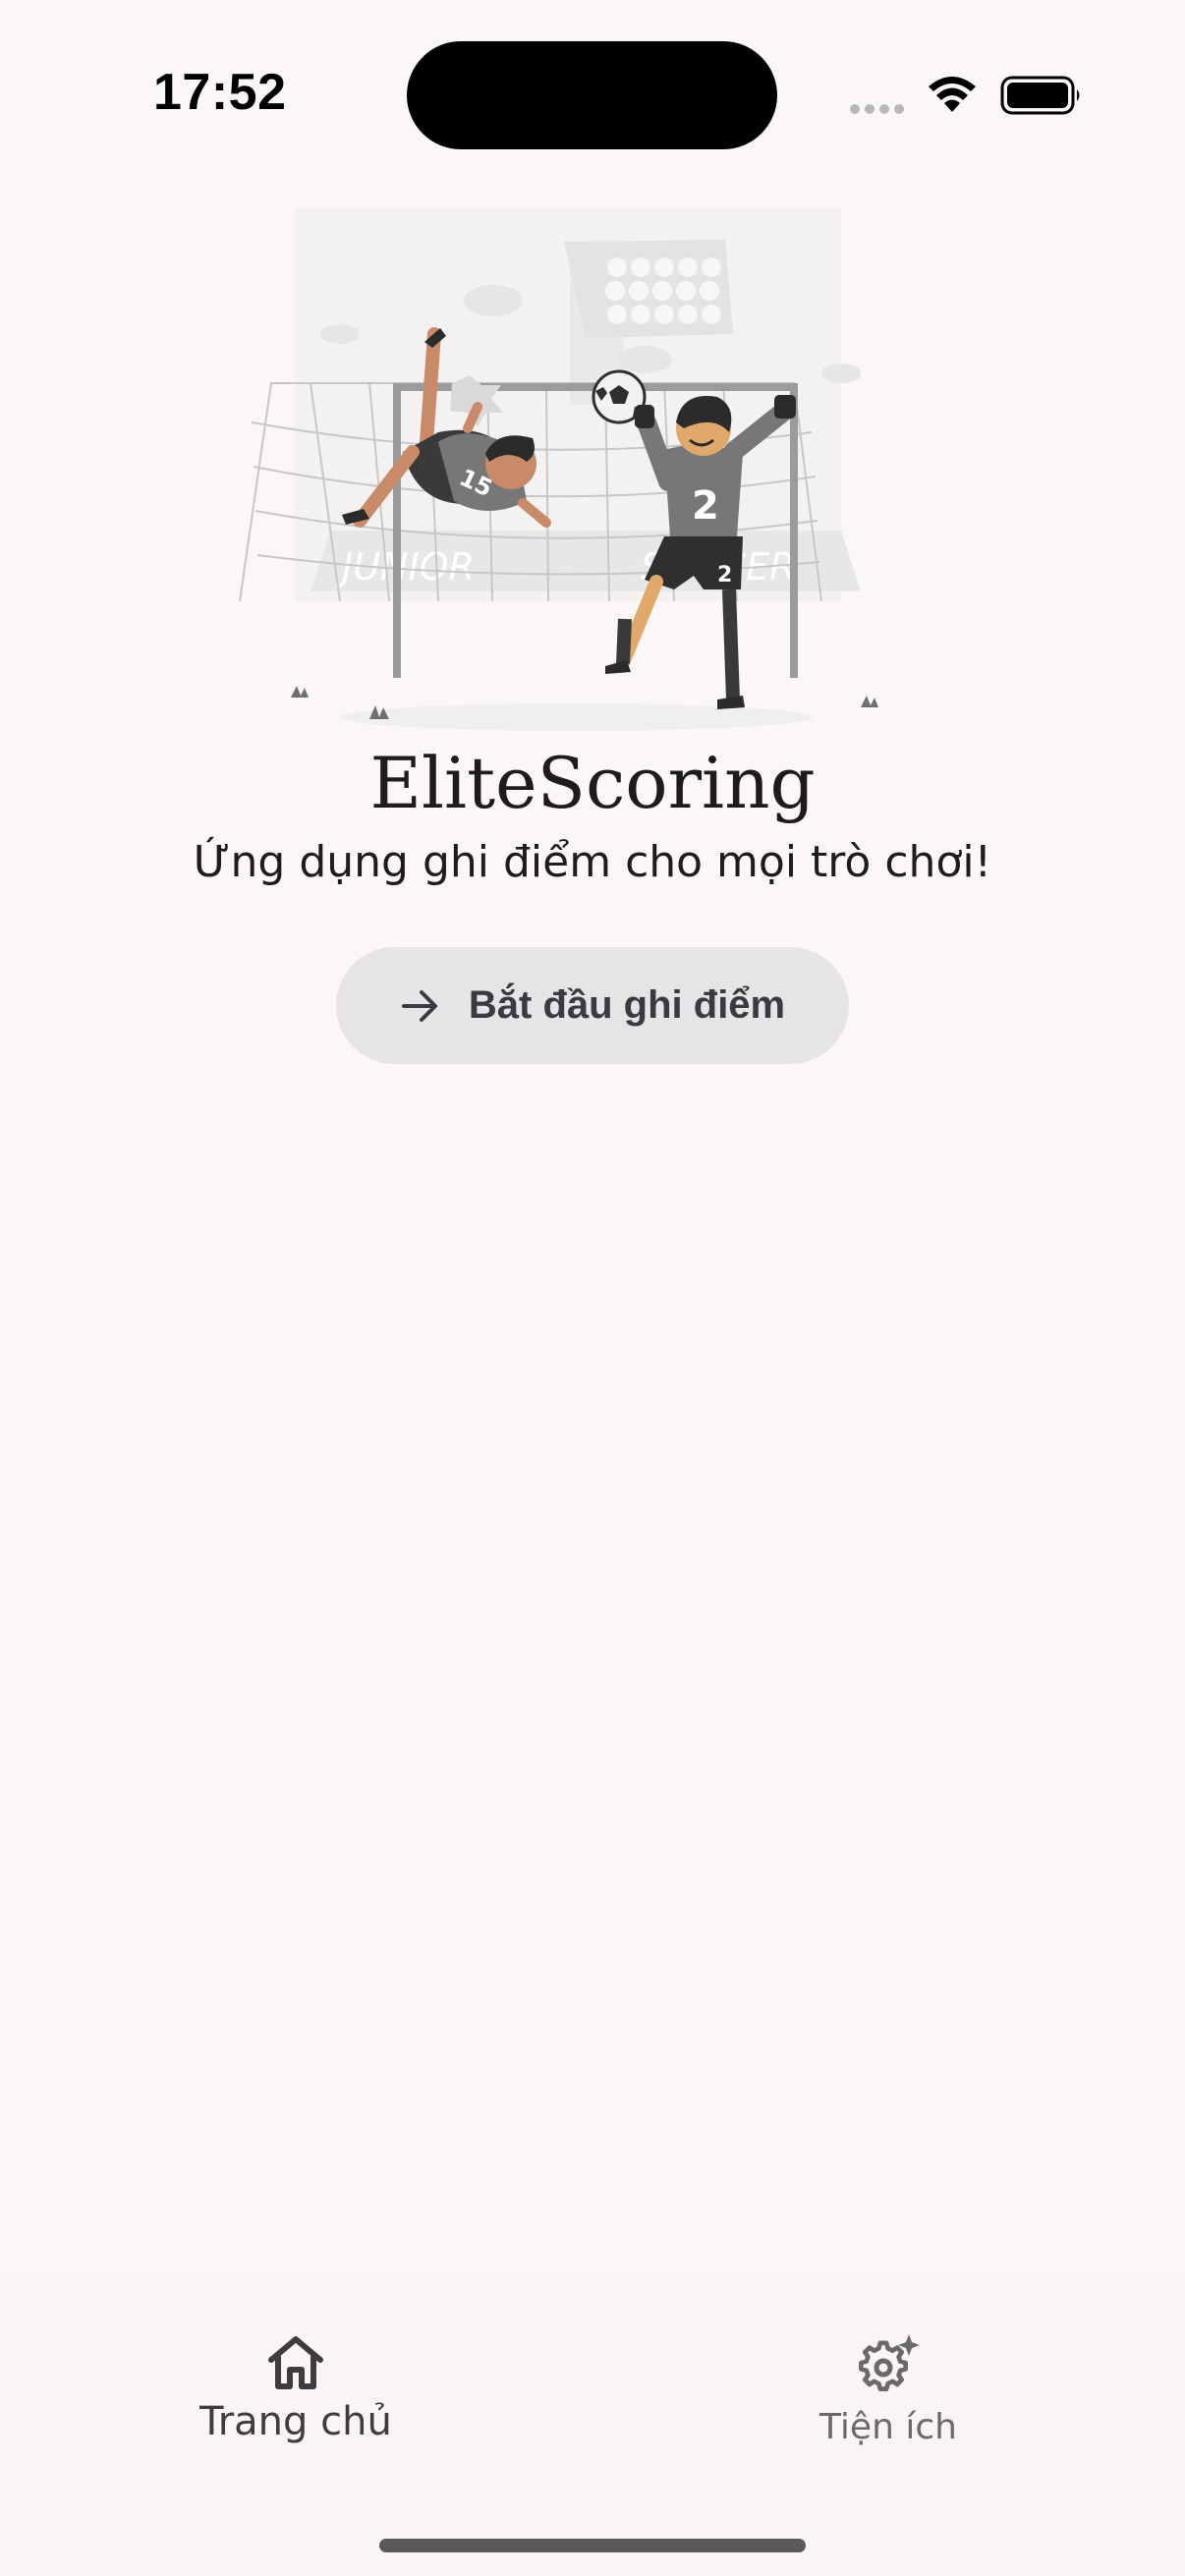  Describe the element at coordinates (295, 2362) in the screenshot. I see `home-icon` at that location.